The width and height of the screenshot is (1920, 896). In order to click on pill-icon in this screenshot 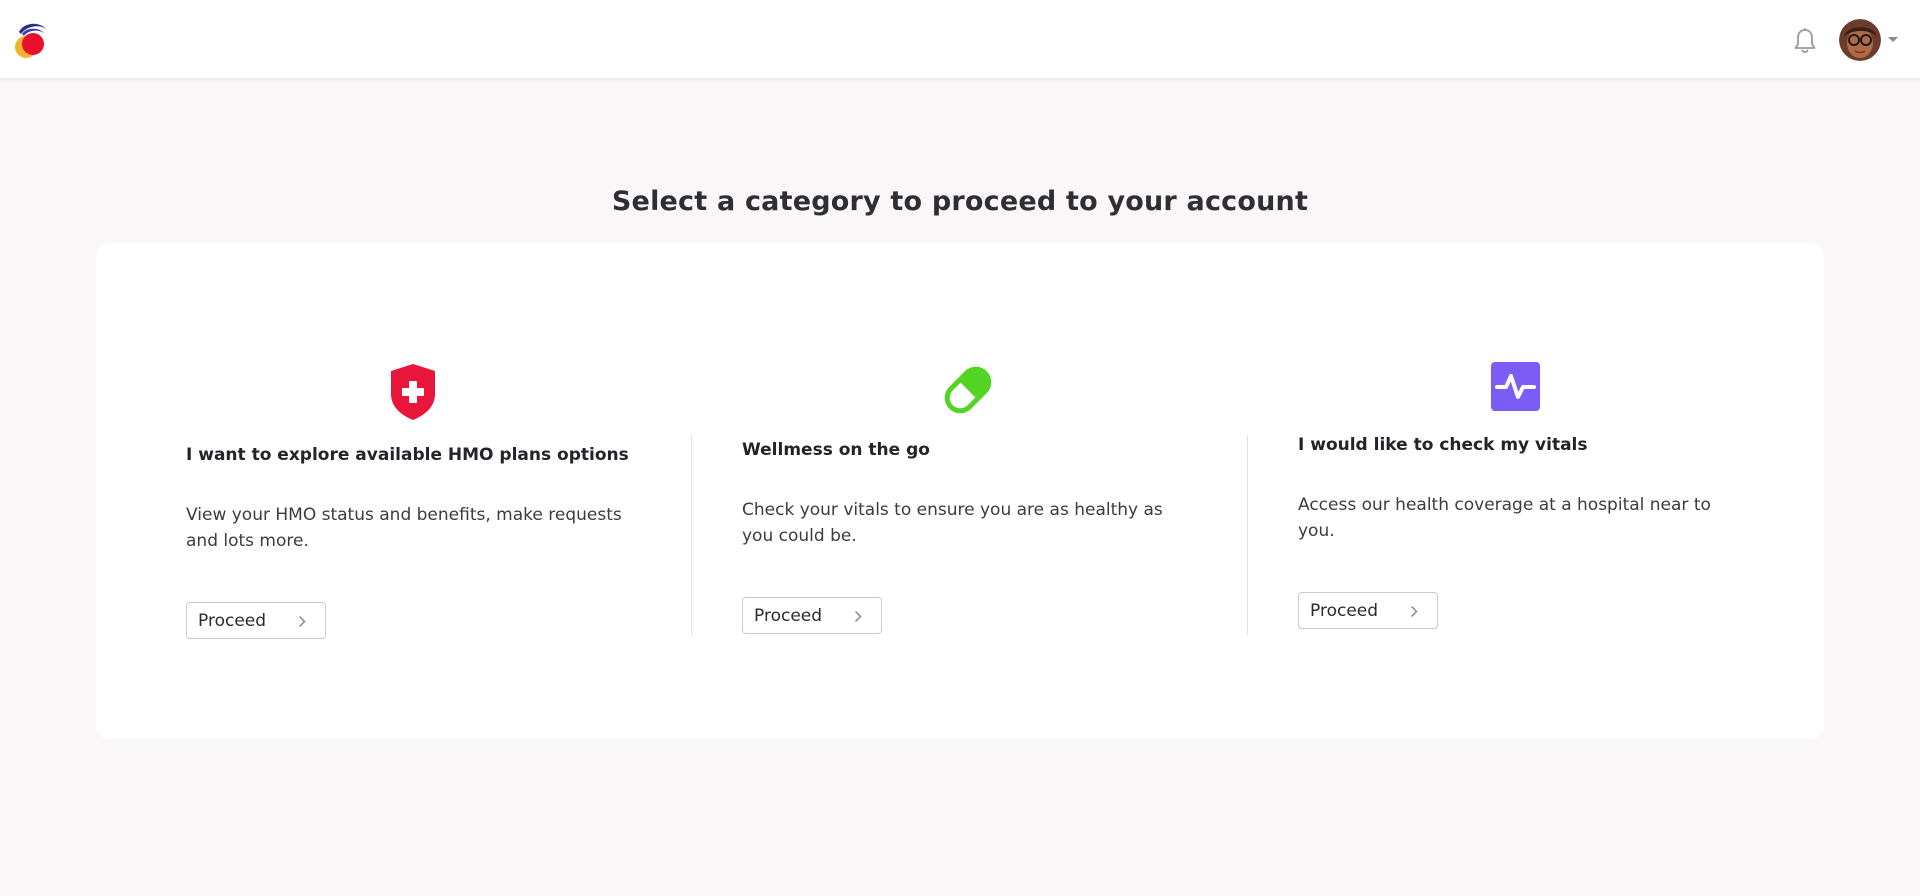, I will do `click(968, 390)`.